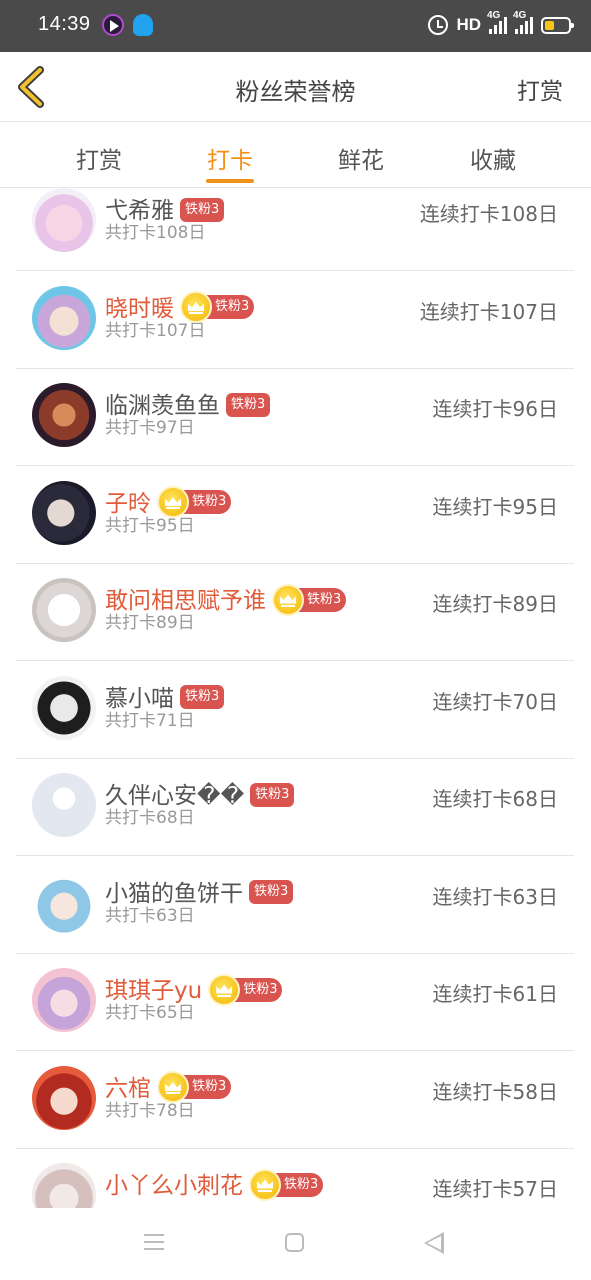 This screenshot has width=591, height=1280. What do you see at coordinates (295, 26) in the screenshot?
I see `status-bar: 14:39 HD 4G 4G` at bounding box center [295, 26].